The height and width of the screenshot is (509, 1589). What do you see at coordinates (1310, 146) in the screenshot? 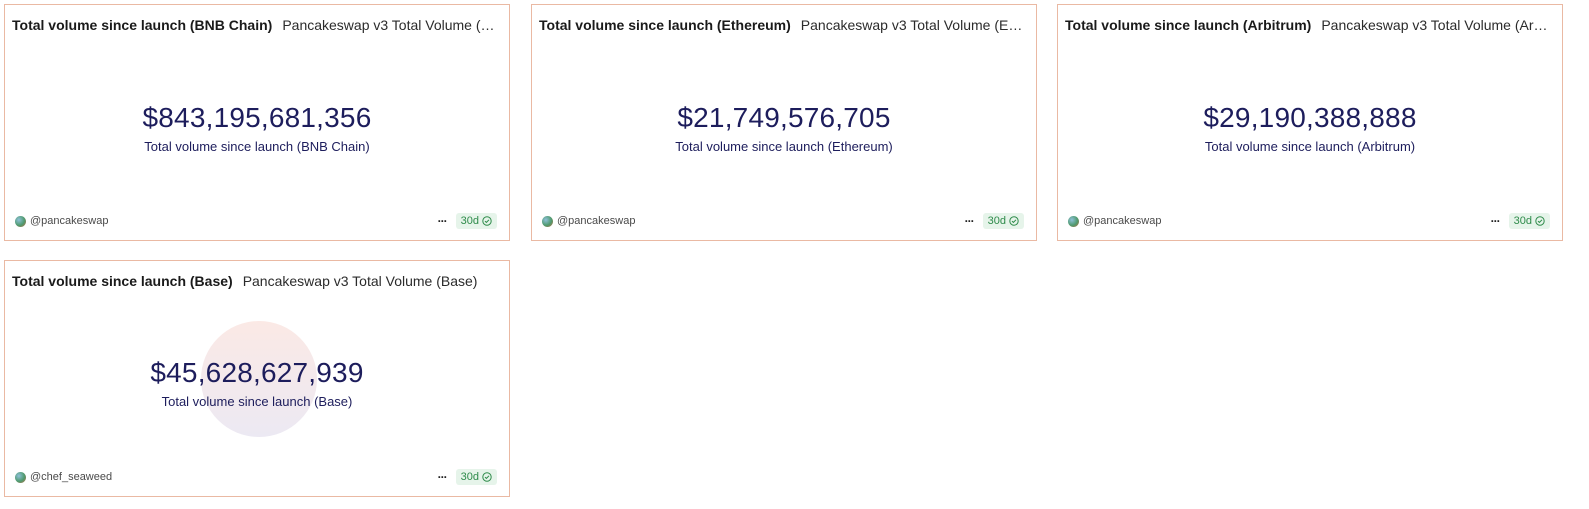
I see `counter-label: Total volume since launch (Arbitrum)` at bounding box center [1310, 146].